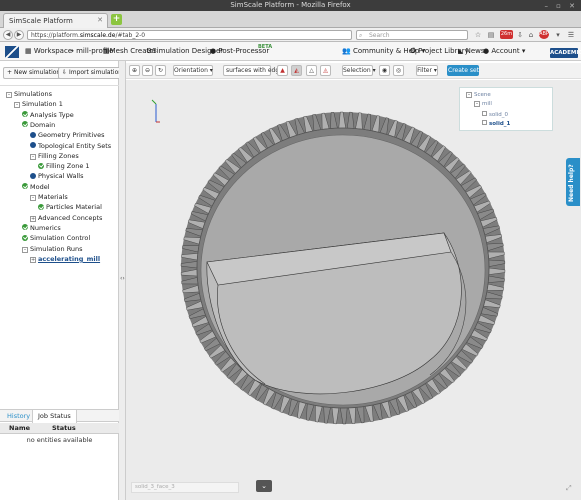  Describe the element at coordinates (95, 72) in the screenshot. I see `import-simulation-label: Import simulation` at that location.